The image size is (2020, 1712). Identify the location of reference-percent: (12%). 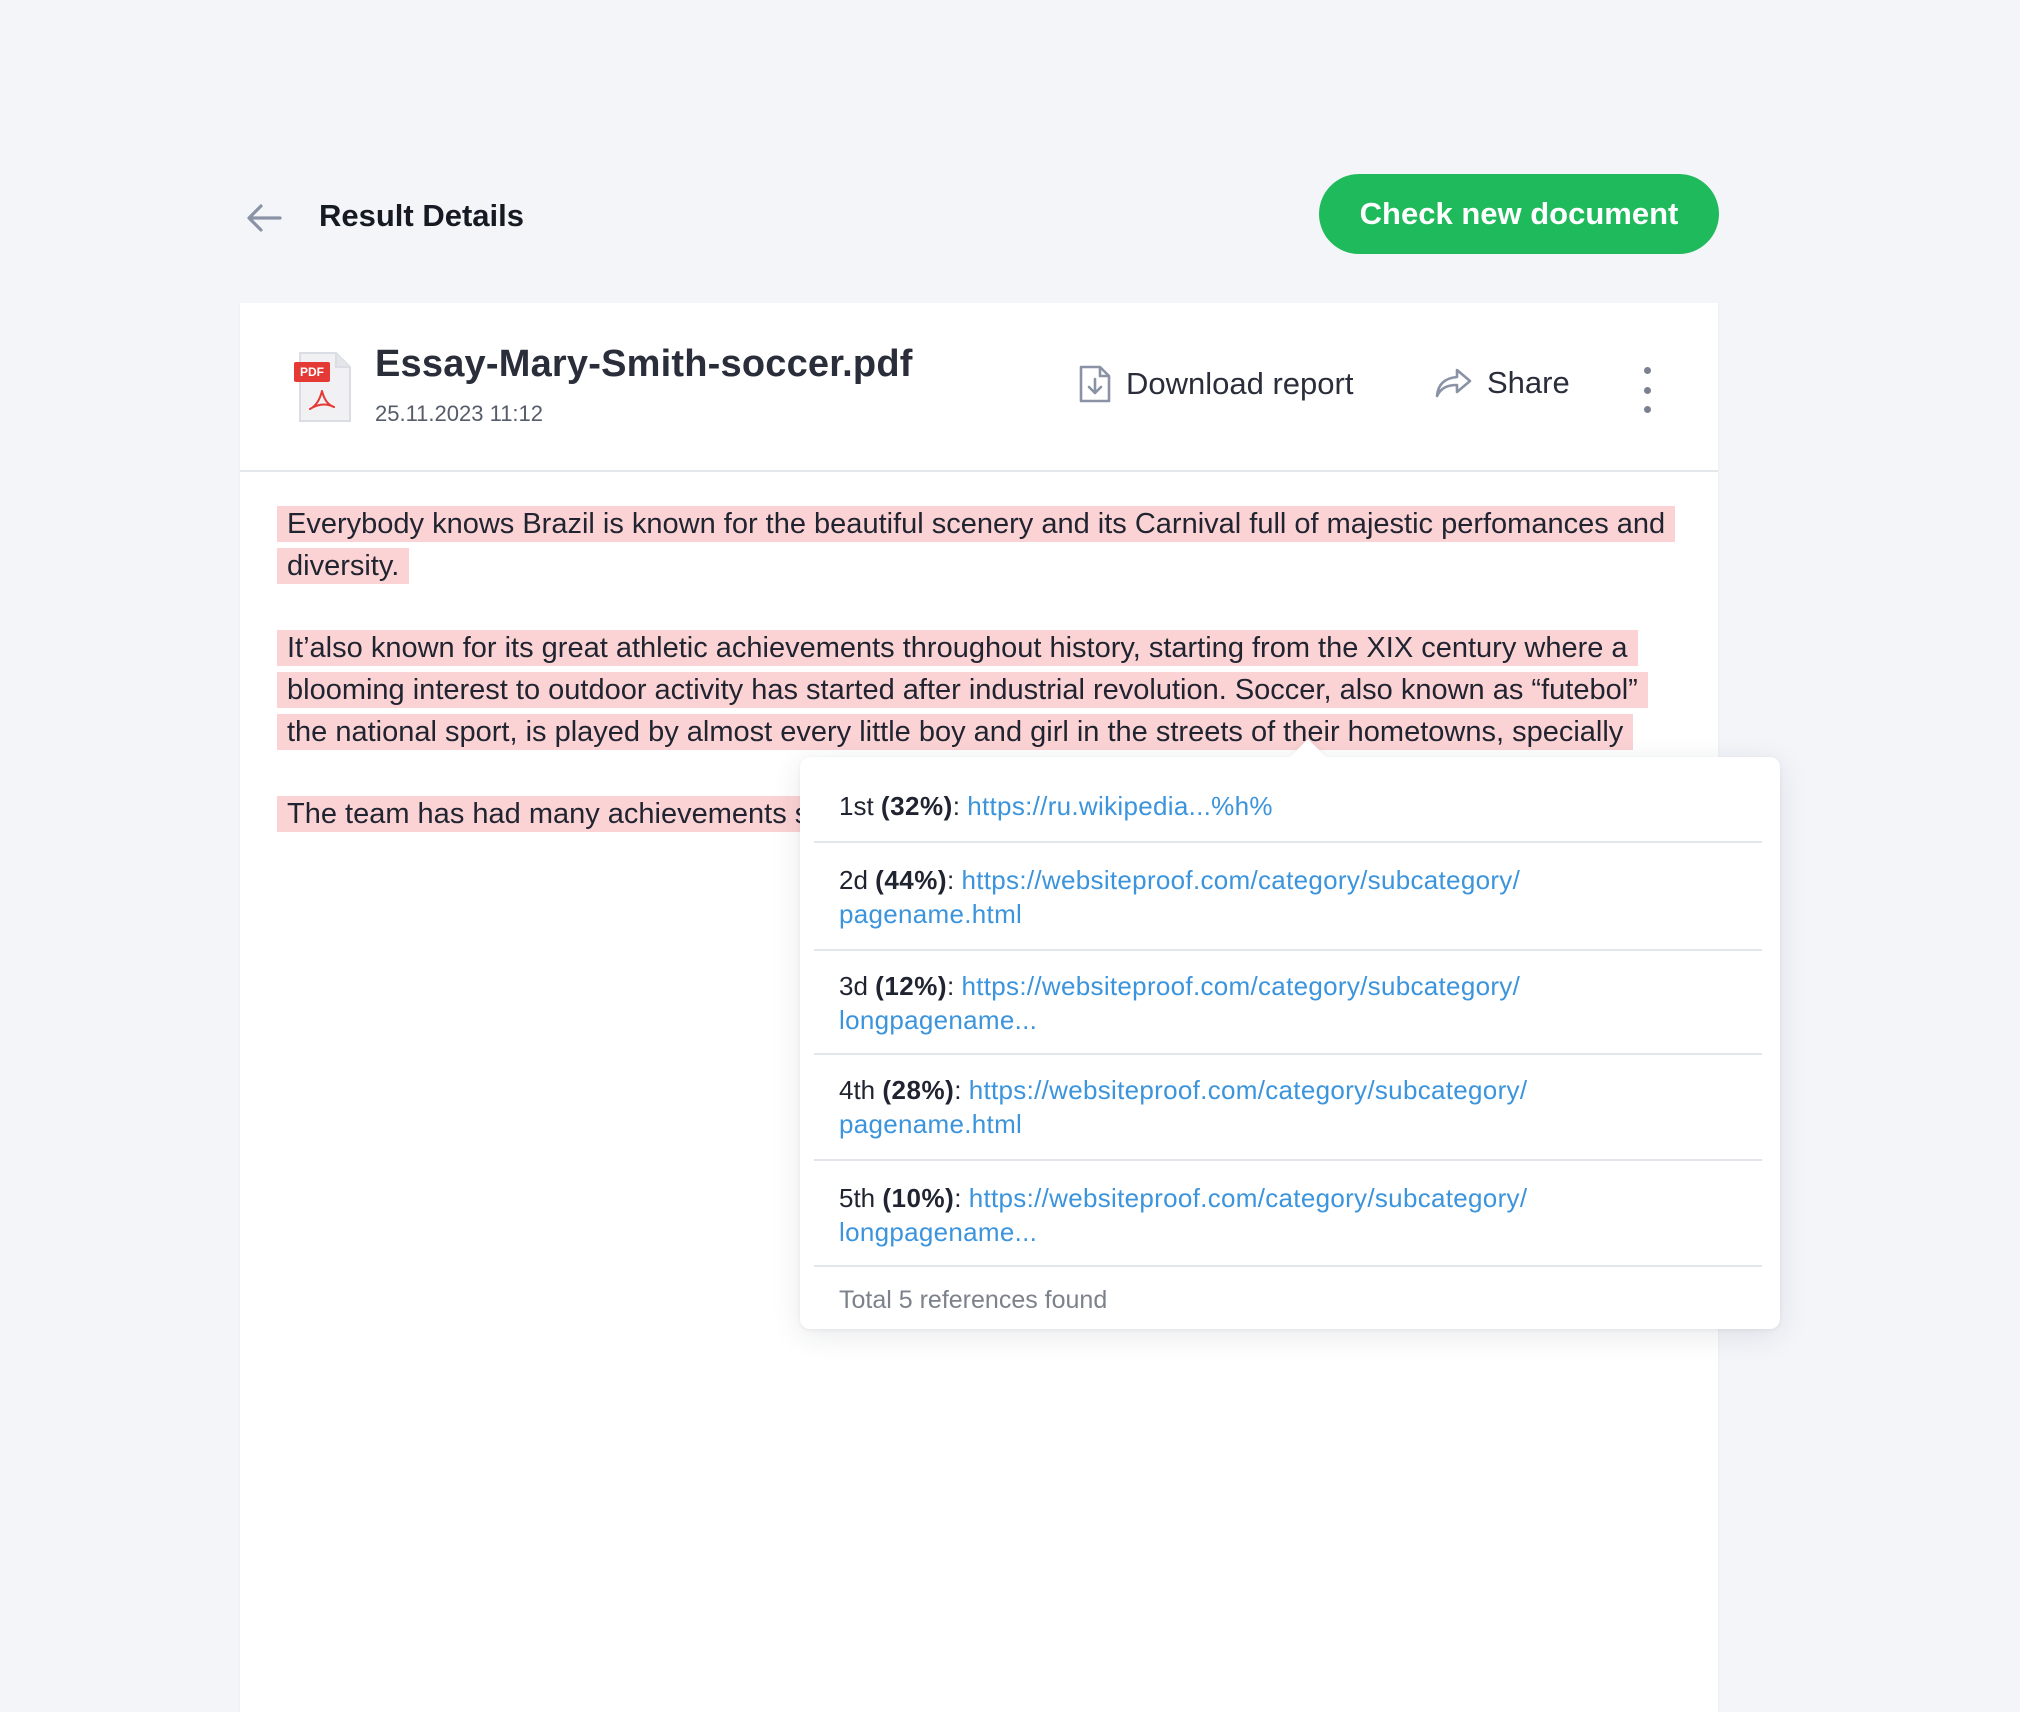
(911, 986).